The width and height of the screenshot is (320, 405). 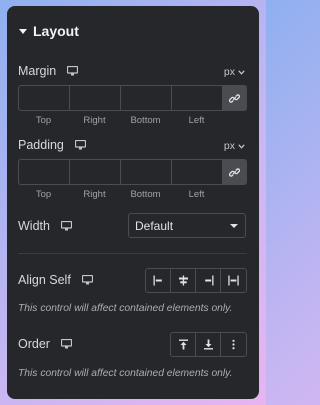 What do you see at coordinates (183, 280) in the screenshot?
I see `align-center-icon` at bounding box center [183, 280].